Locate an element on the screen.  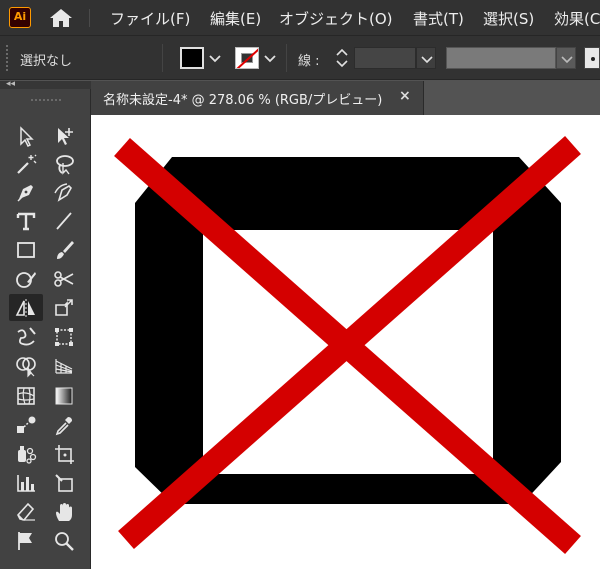
fill-swatch is located at coordinates (192, 58).